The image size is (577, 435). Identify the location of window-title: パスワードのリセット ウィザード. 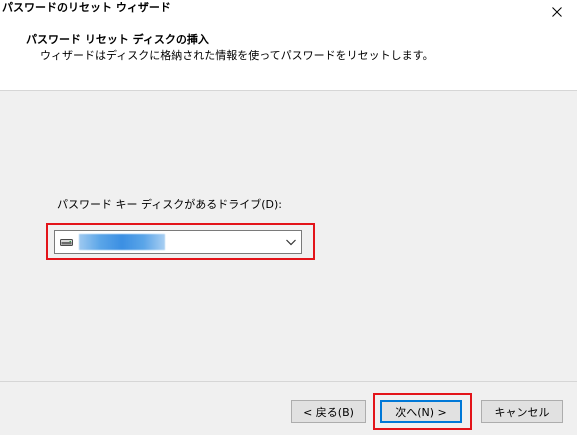
(86, 7).